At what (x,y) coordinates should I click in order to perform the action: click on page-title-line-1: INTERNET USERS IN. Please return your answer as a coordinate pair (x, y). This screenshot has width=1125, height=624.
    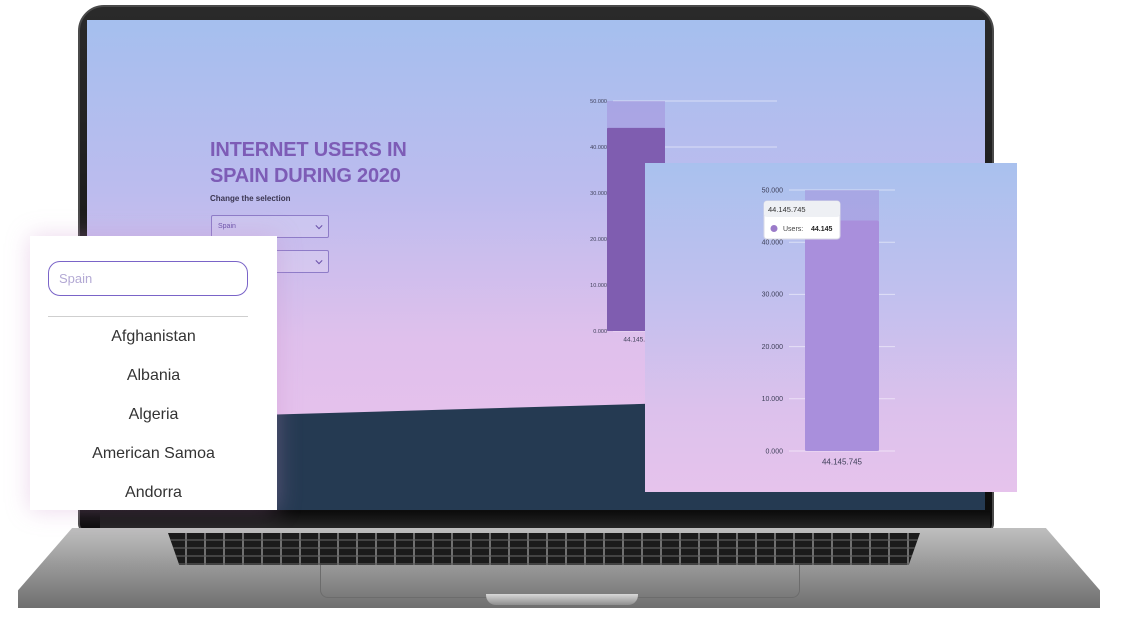
    Looking at the image, I should click on (308, 150).